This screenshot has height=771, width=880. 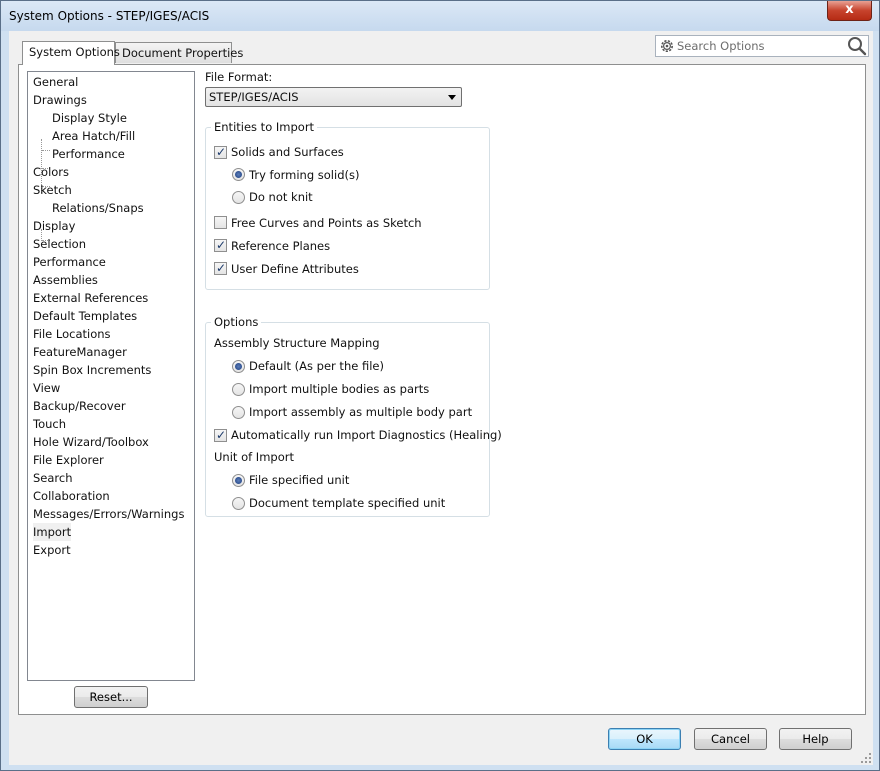 I want to click on gear-icon, so click(x=667, y=46).